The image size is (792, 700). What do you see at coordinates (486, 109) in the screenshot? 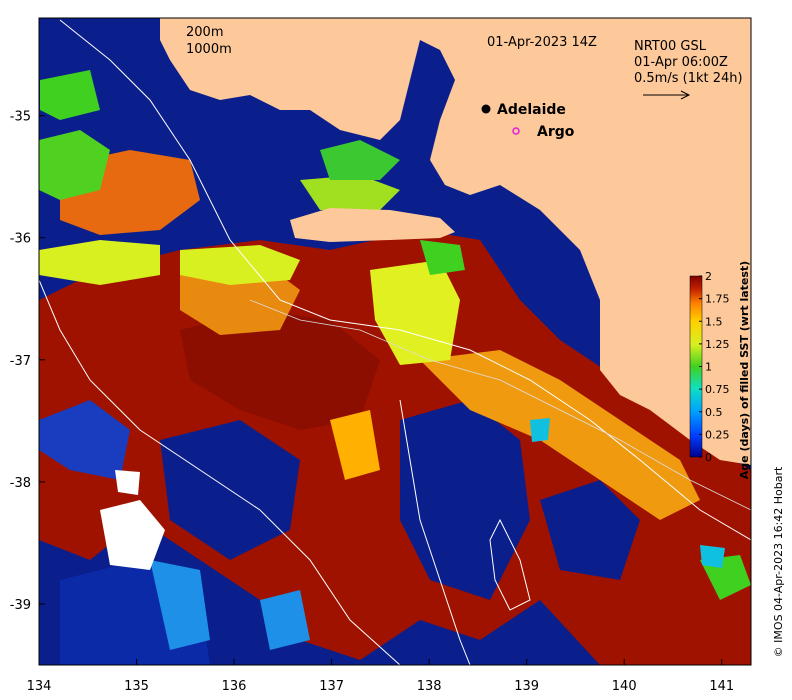
I see `adelaide-marker-icon` at bounding box center [486, 109].